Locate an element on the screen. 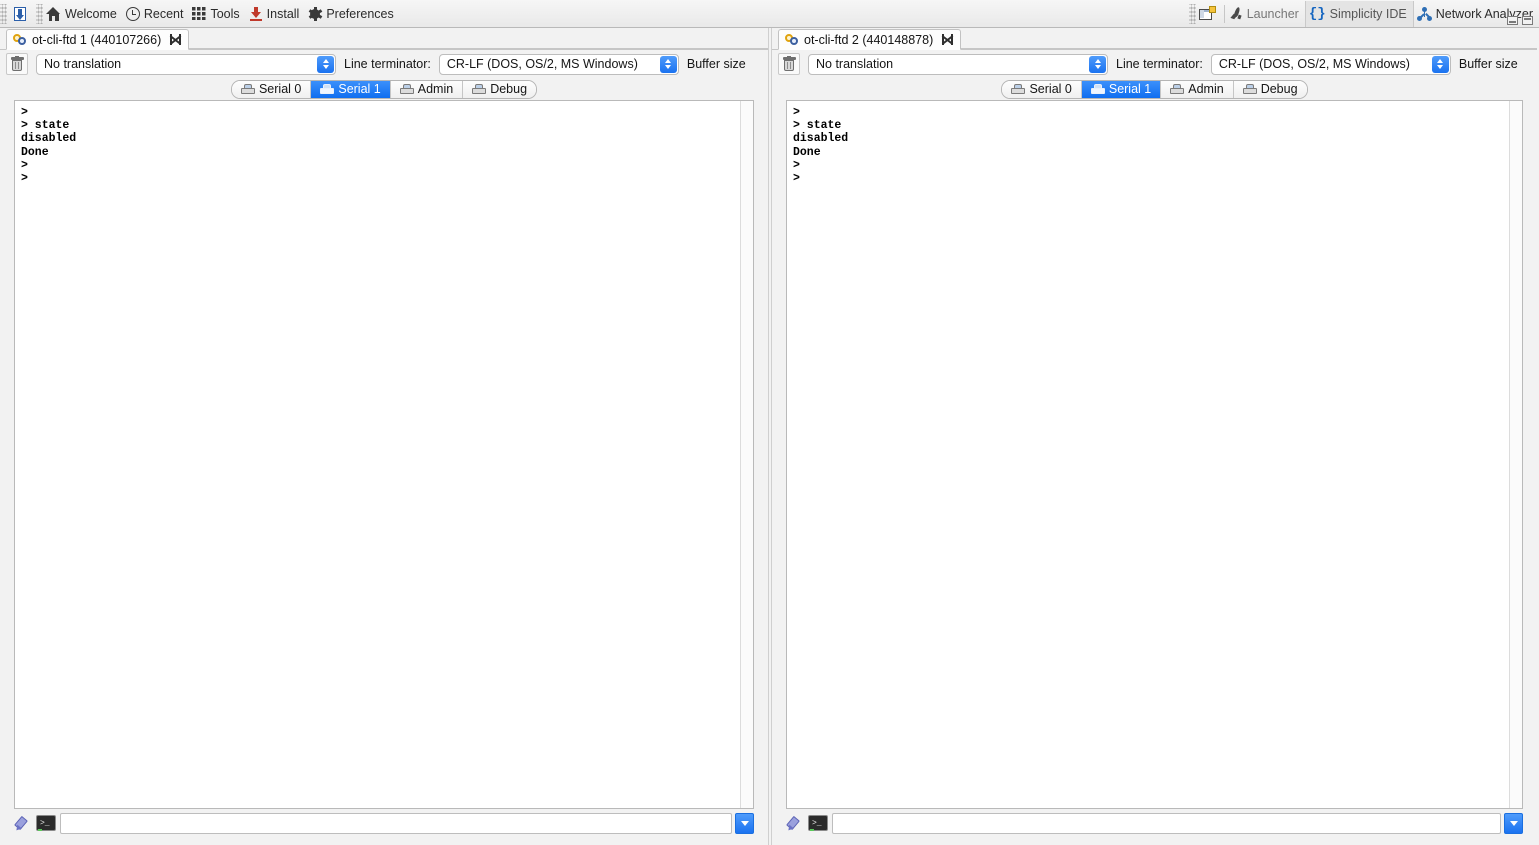  serial-tab-label: Serial 1 is located at coordinates (1130, 89).